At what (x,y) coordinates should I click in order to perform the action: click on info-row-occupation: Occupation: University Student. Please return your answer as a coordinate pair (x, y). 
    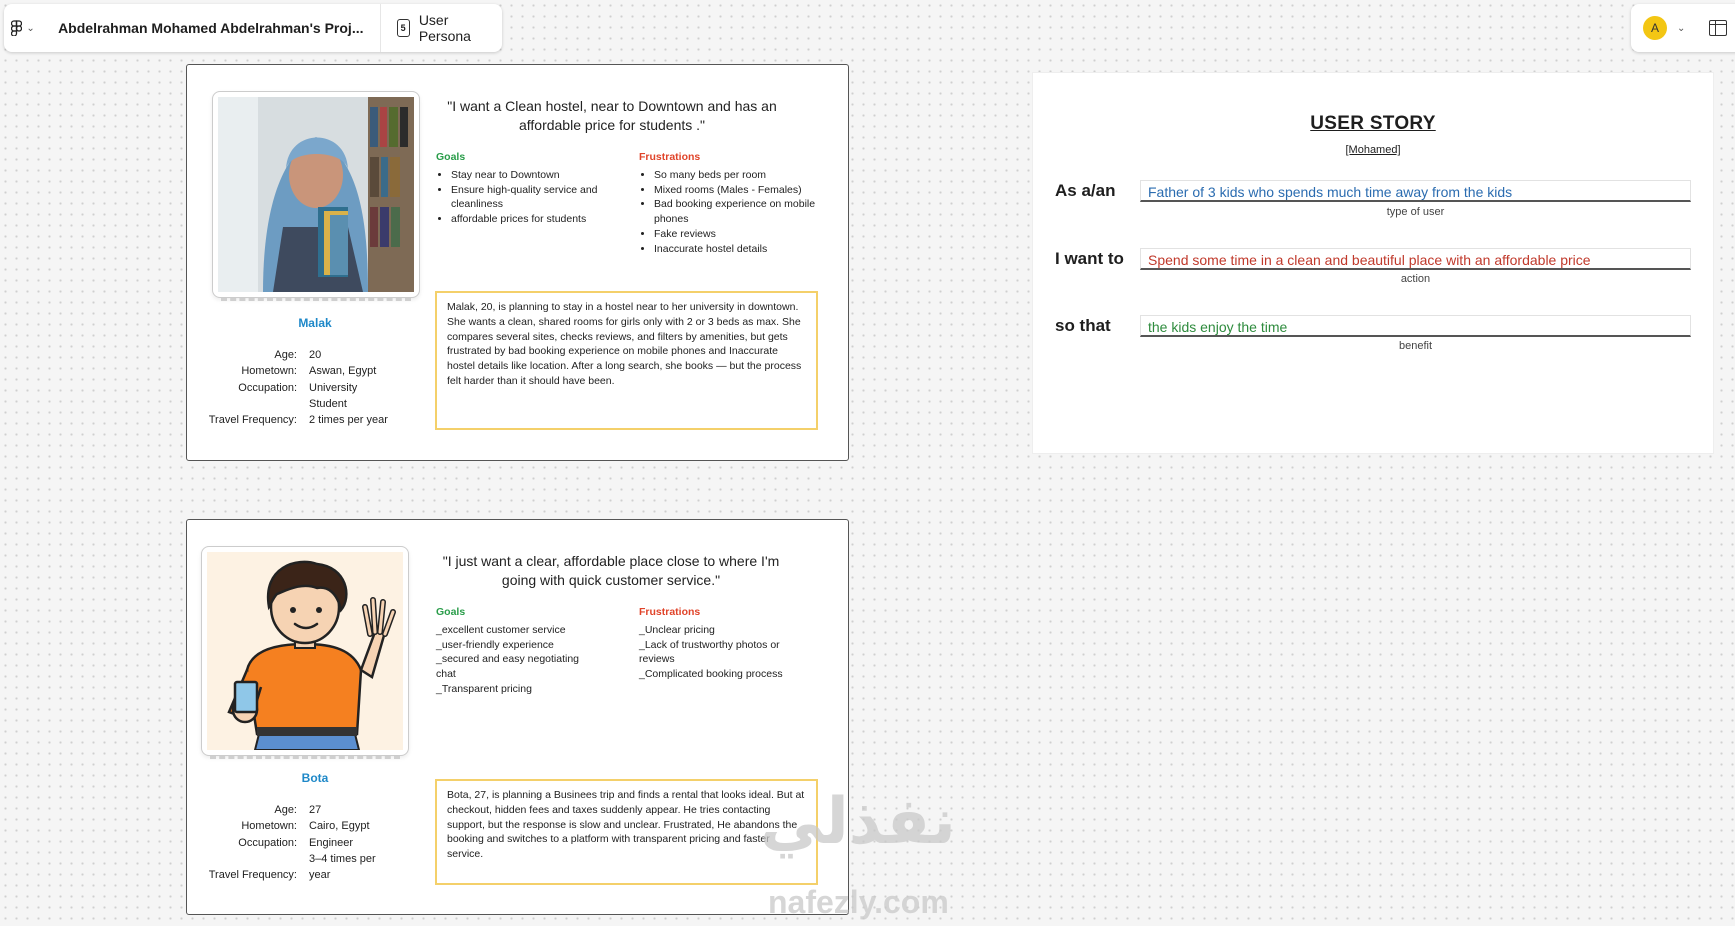
    Looking at the image, I should click on (298, 396).